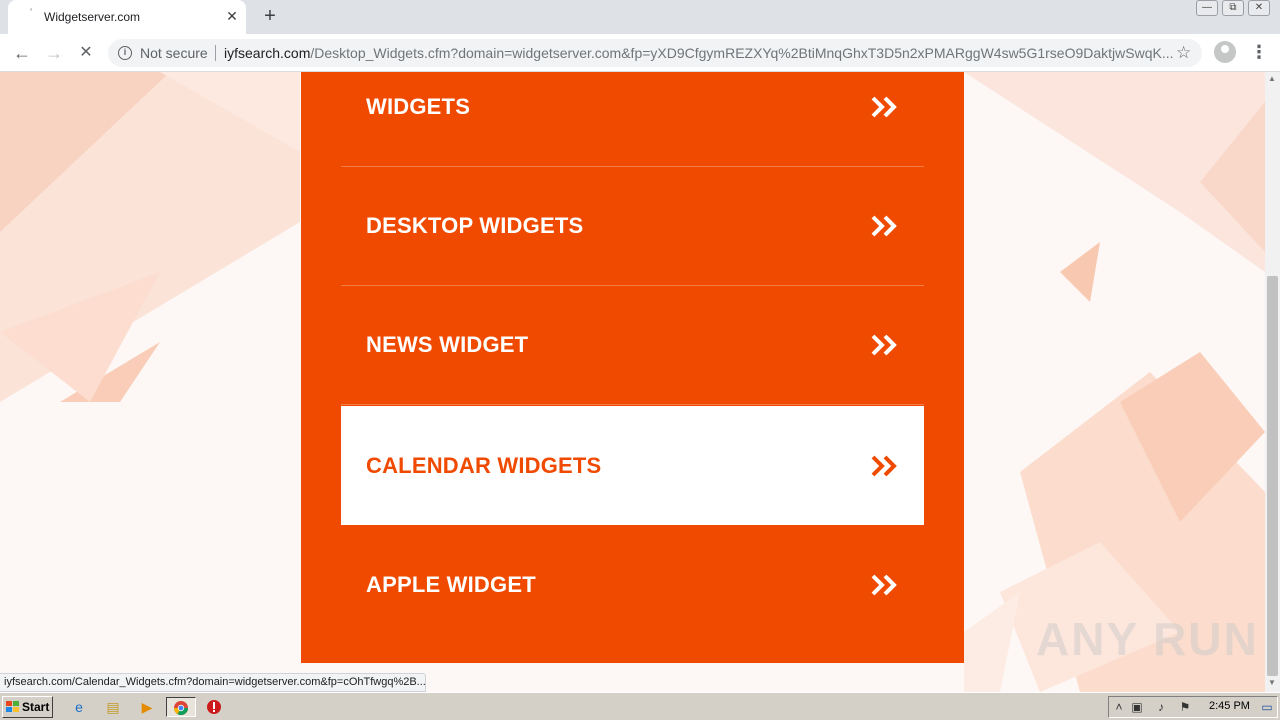  What do you see at coordinates (418, 106) in the screenshot?
I see `menu-item-label: WIDGETS` at bounding box center [418, 106].